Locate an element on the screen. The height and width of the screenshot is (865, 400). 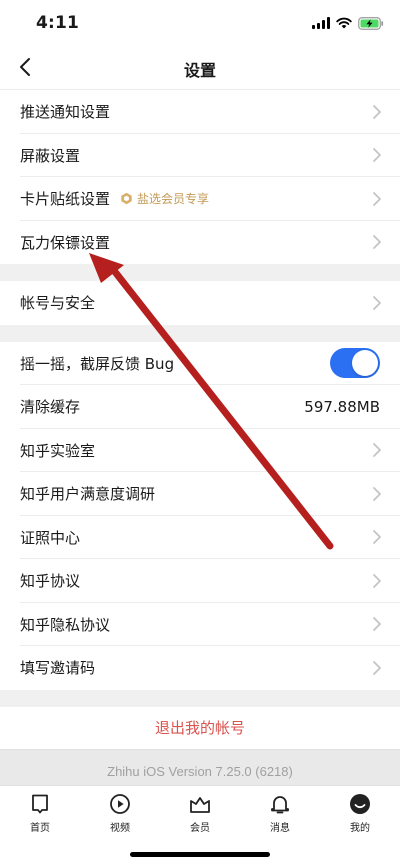
tab-label: 我的 is located at coordinates (360, 828).